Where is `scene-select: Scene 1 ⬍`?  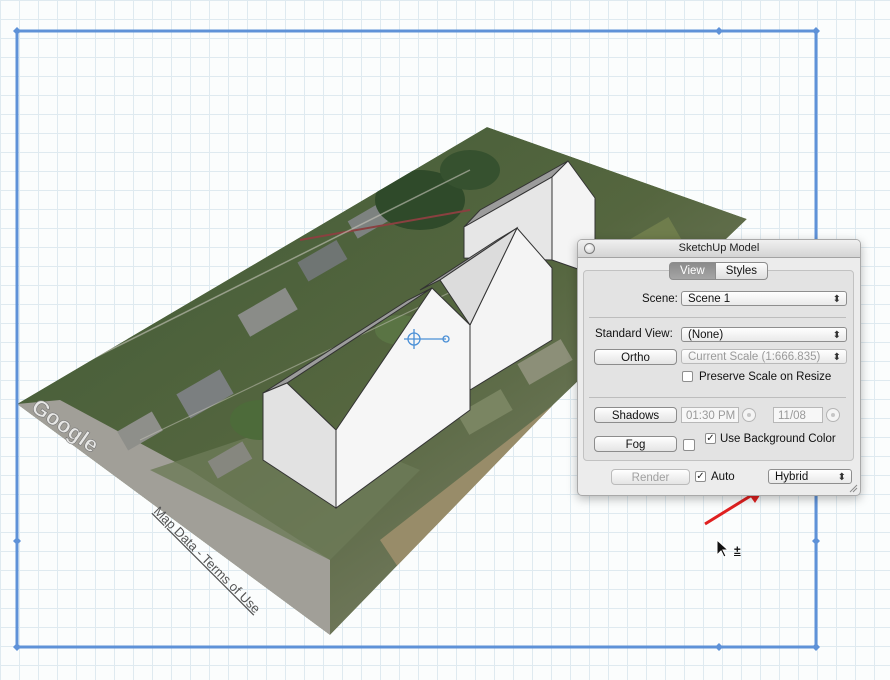 scene-select: Scene 1 ⬍ is located at coordinates (764, 298).